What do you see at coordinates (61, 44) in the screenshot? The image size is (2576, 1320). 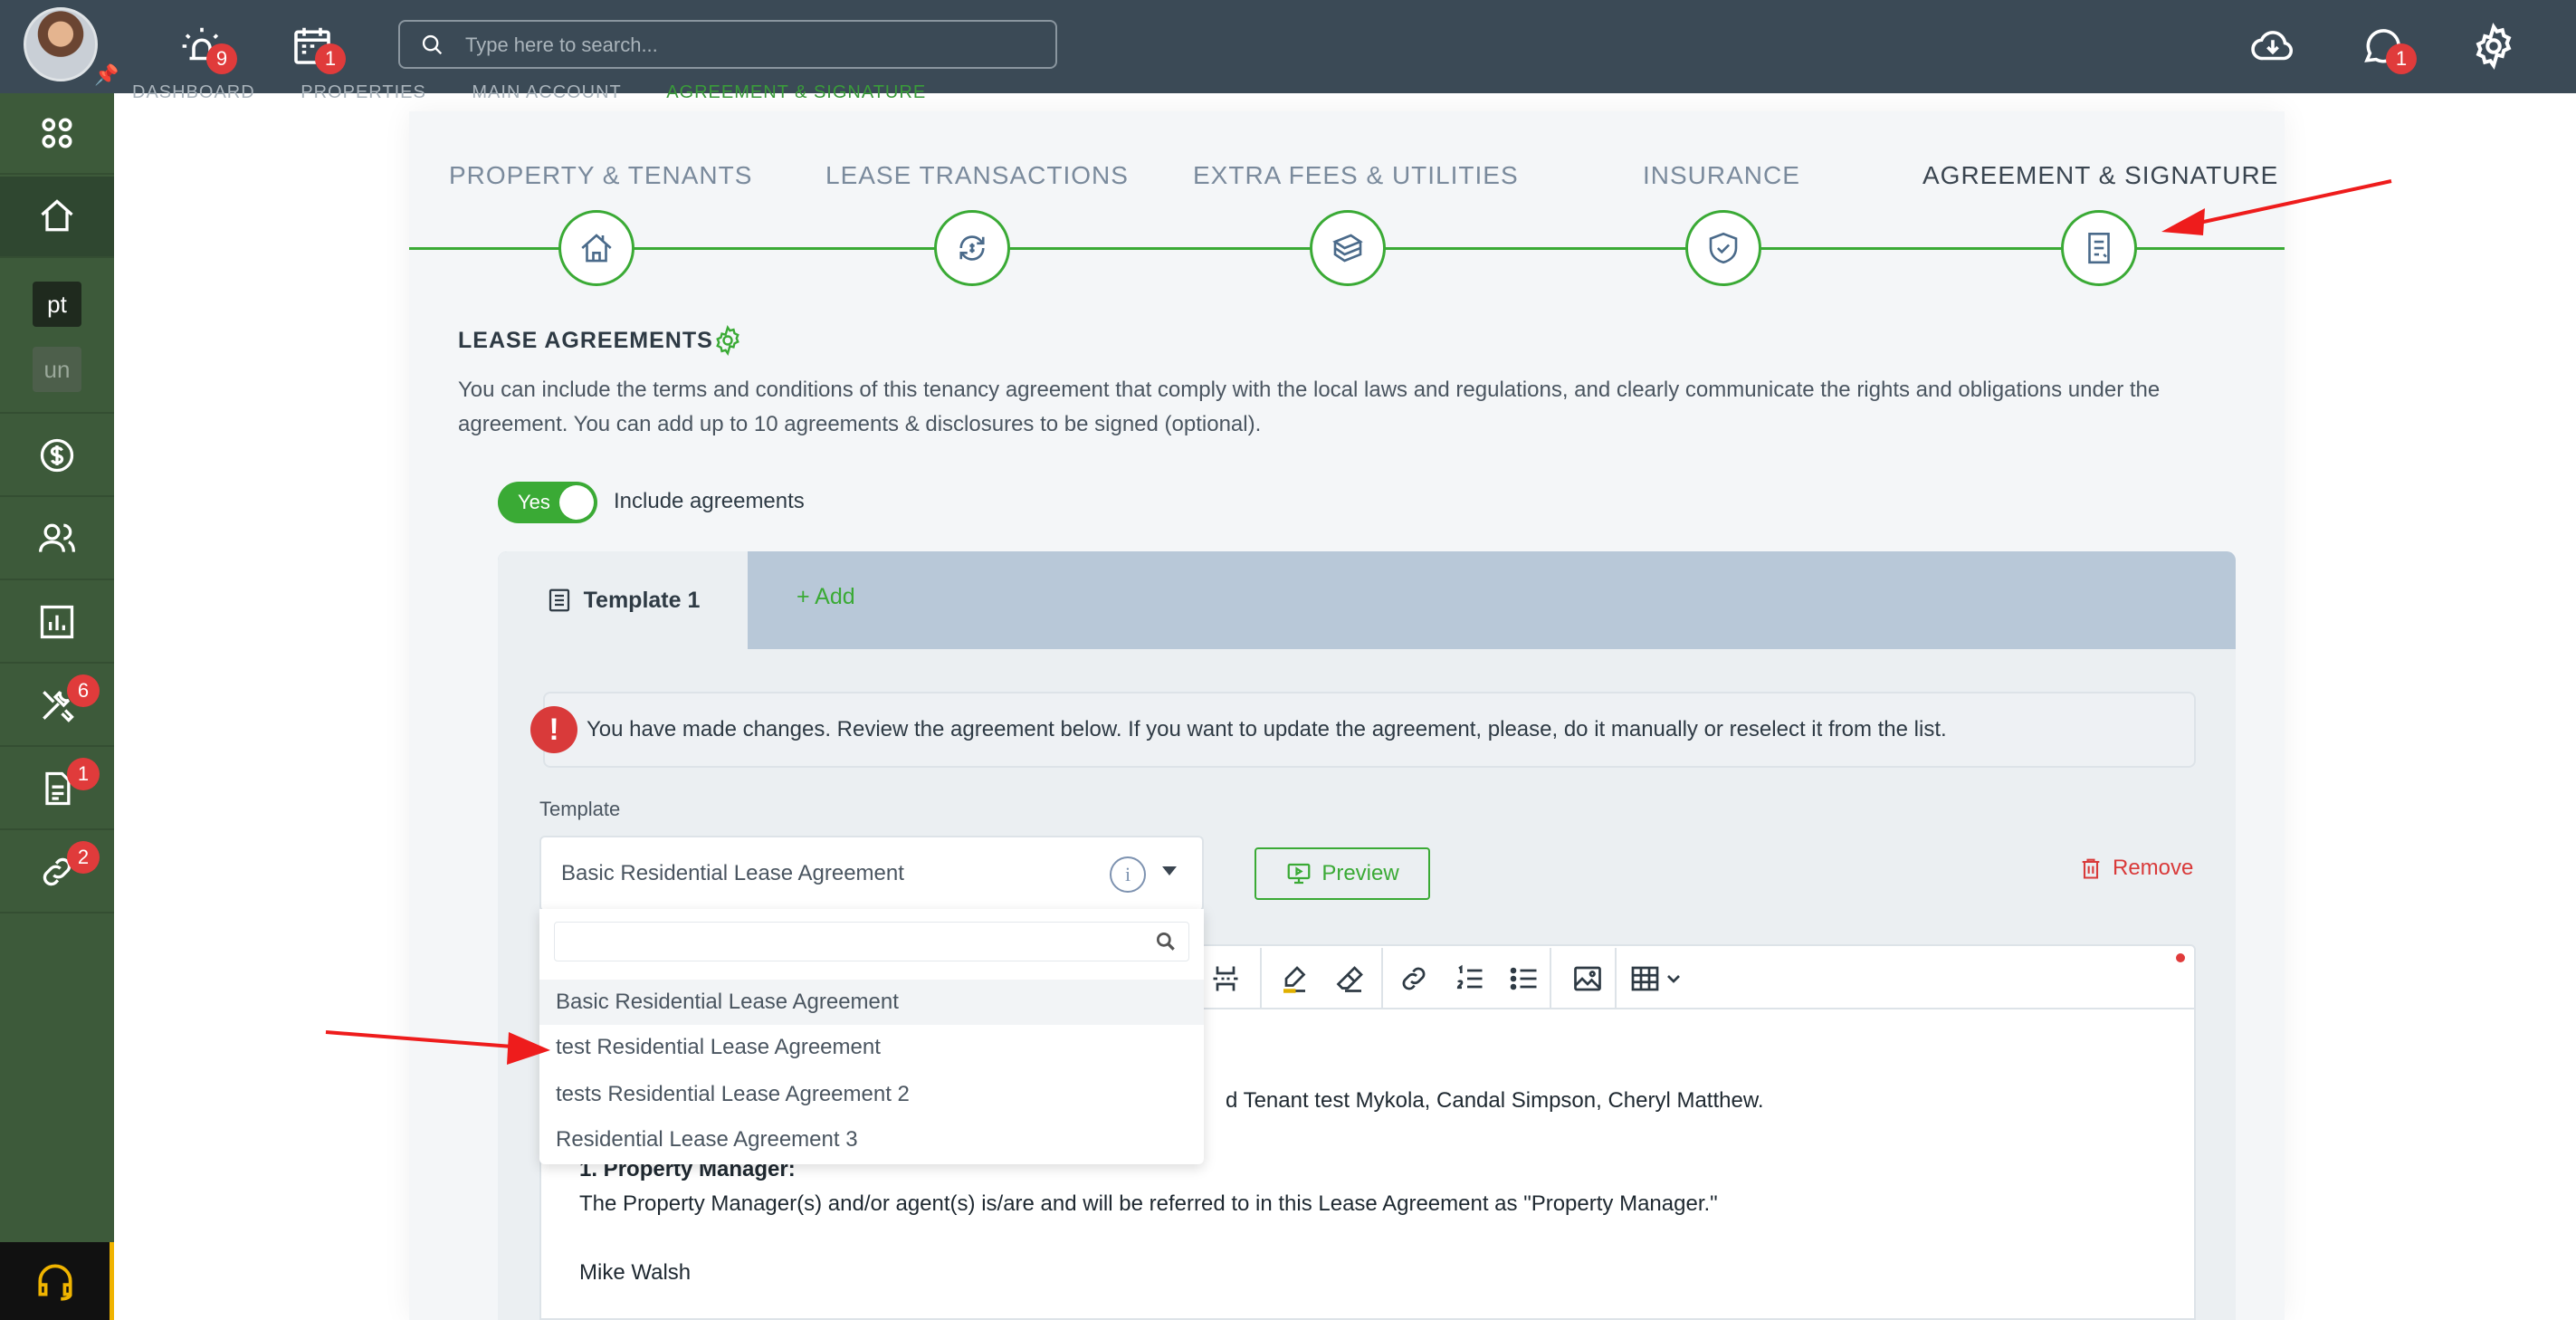 I see `user-avatar` at bounding box center [61, 44].